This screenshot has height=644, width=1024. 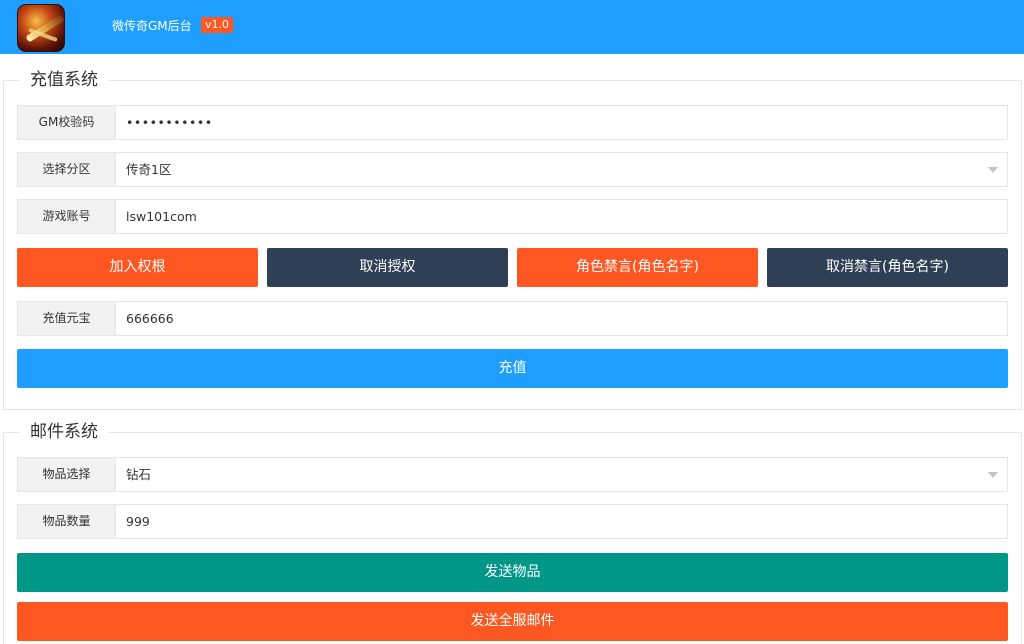 I want to click on recharge-legend: 充值系统, so click(x=64, y=80).